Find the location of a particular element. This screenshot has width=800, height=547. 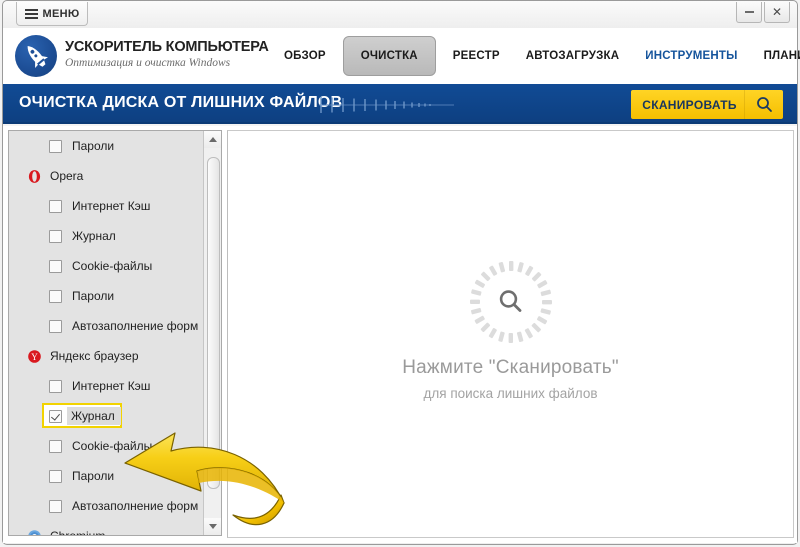

close-button: ✕ is located at coordinates (777, 12).